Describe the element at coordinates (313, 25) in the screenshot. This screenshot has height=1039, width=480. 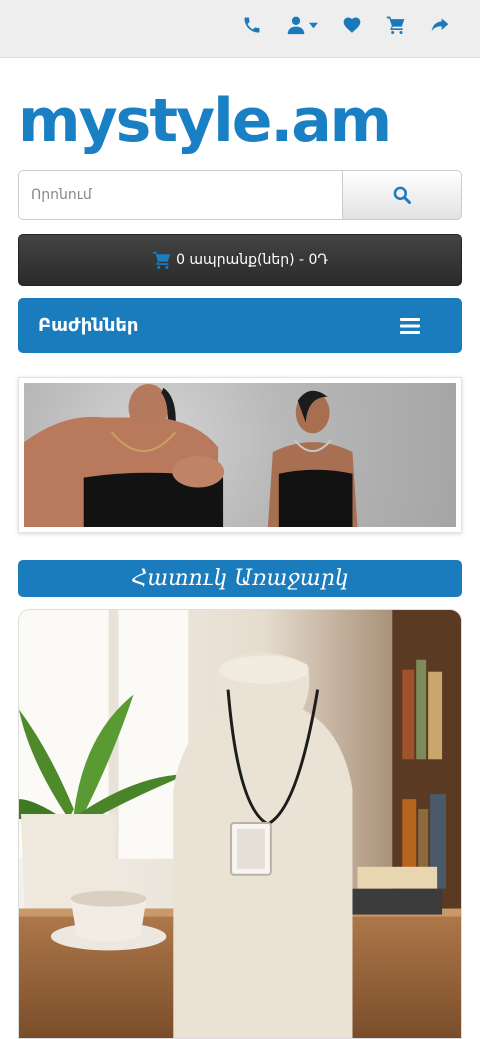
I see `caret-down-icon` at that location.